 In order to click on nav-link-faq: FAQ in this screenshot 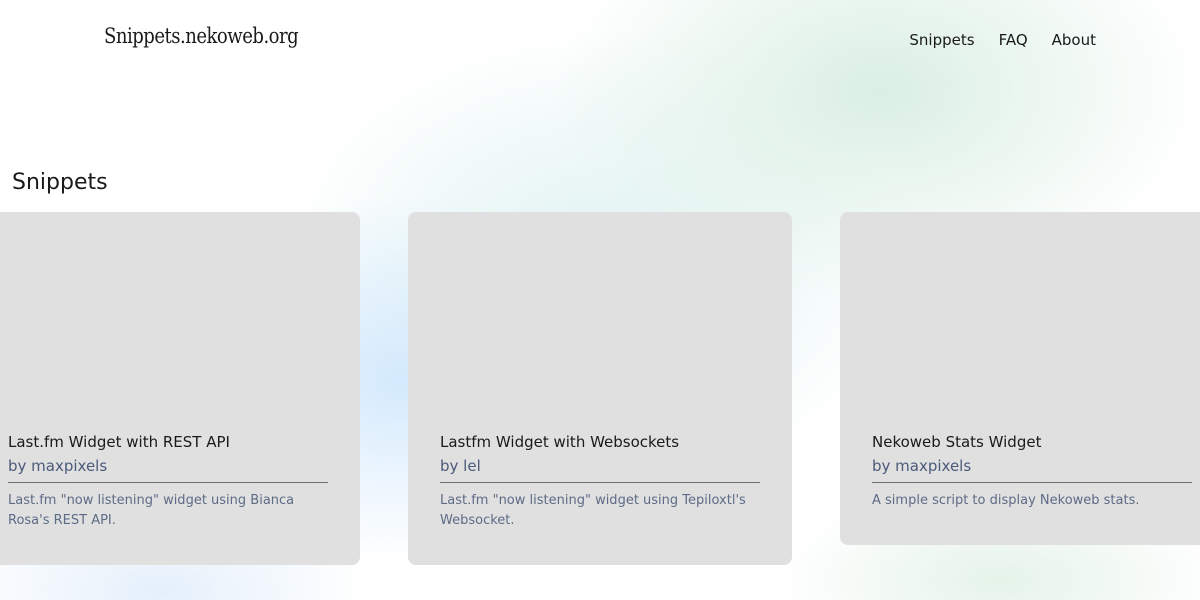, I will do `click(1013, 40)`.